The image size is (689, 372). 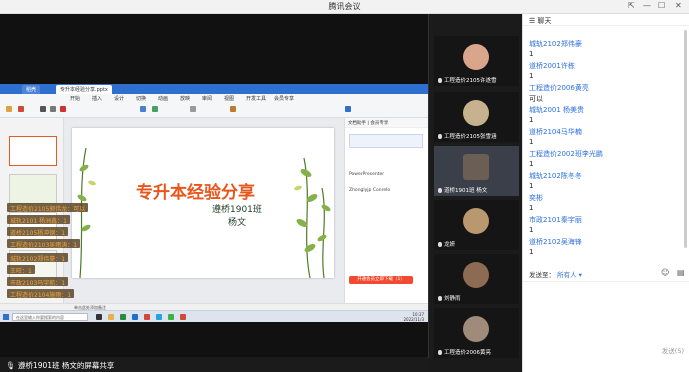 What do you see at coordinates (163, 98) in the screenshot?
I see `menu-animation: 动画` at bounding box center [163, 98].